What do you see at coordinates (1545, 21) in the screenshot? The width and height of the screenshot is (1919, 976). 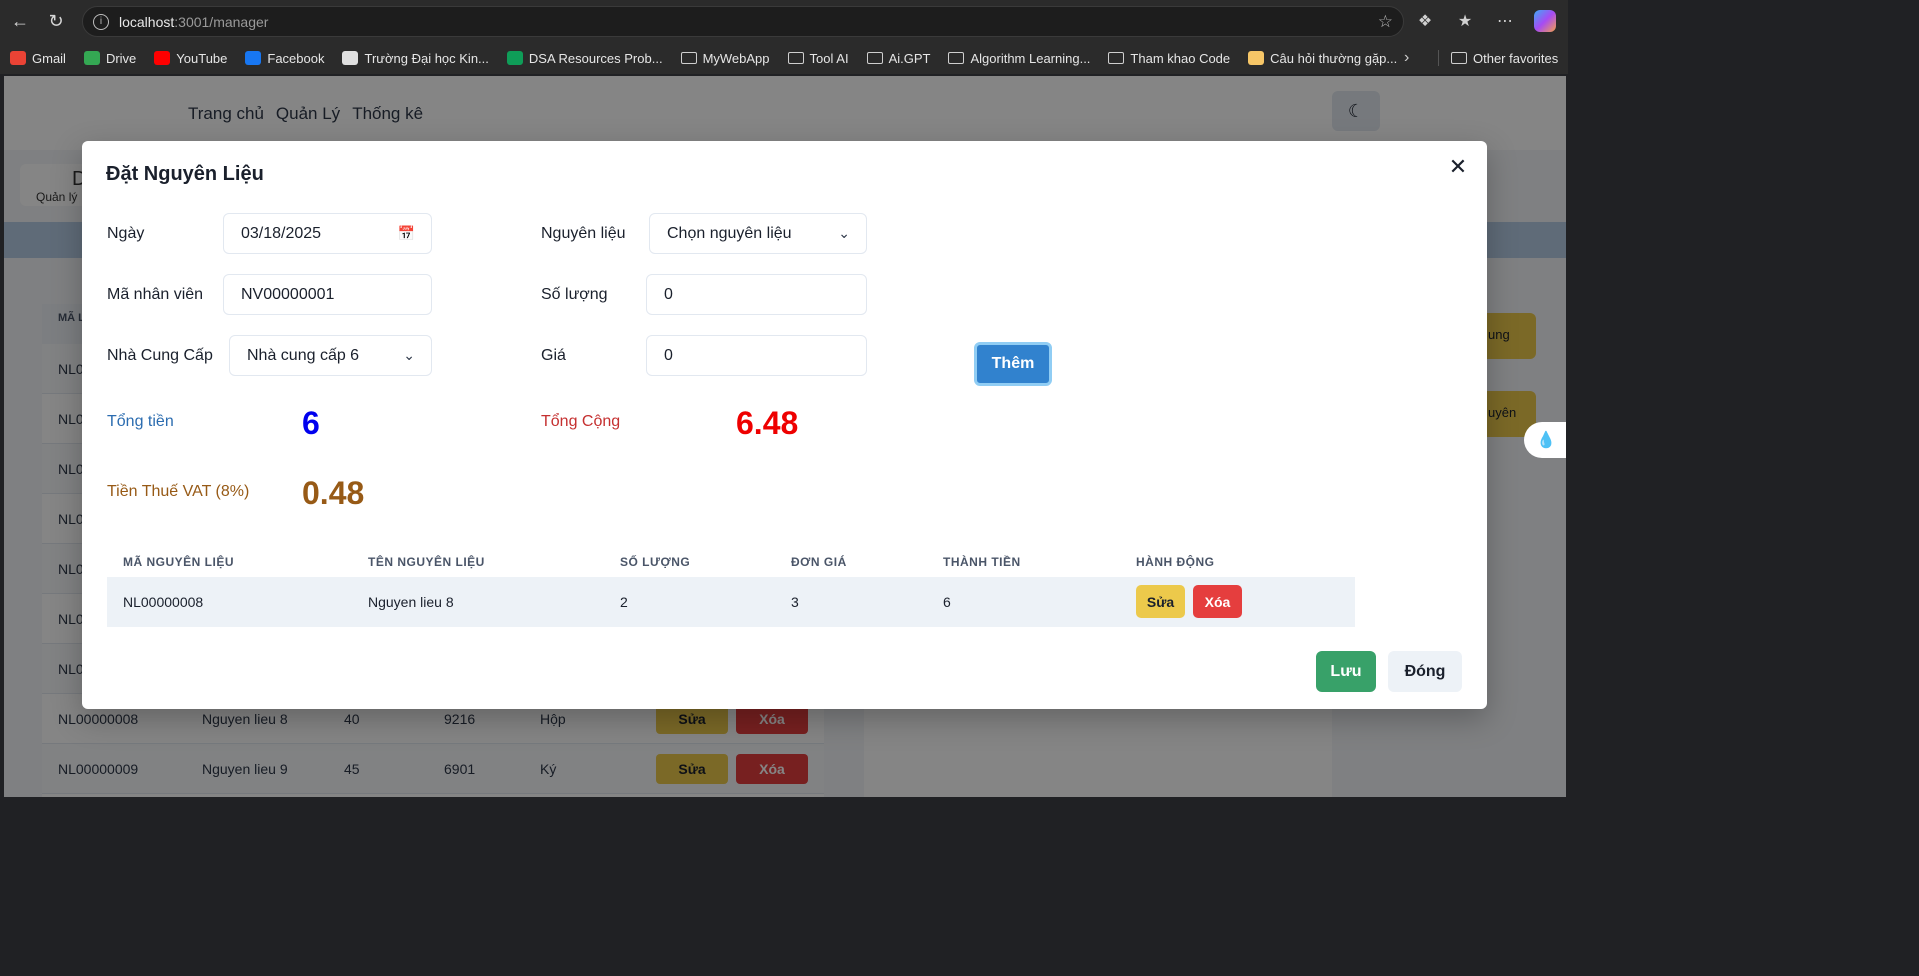 I see `copilot-icon` at bounding box center [1545, 21].